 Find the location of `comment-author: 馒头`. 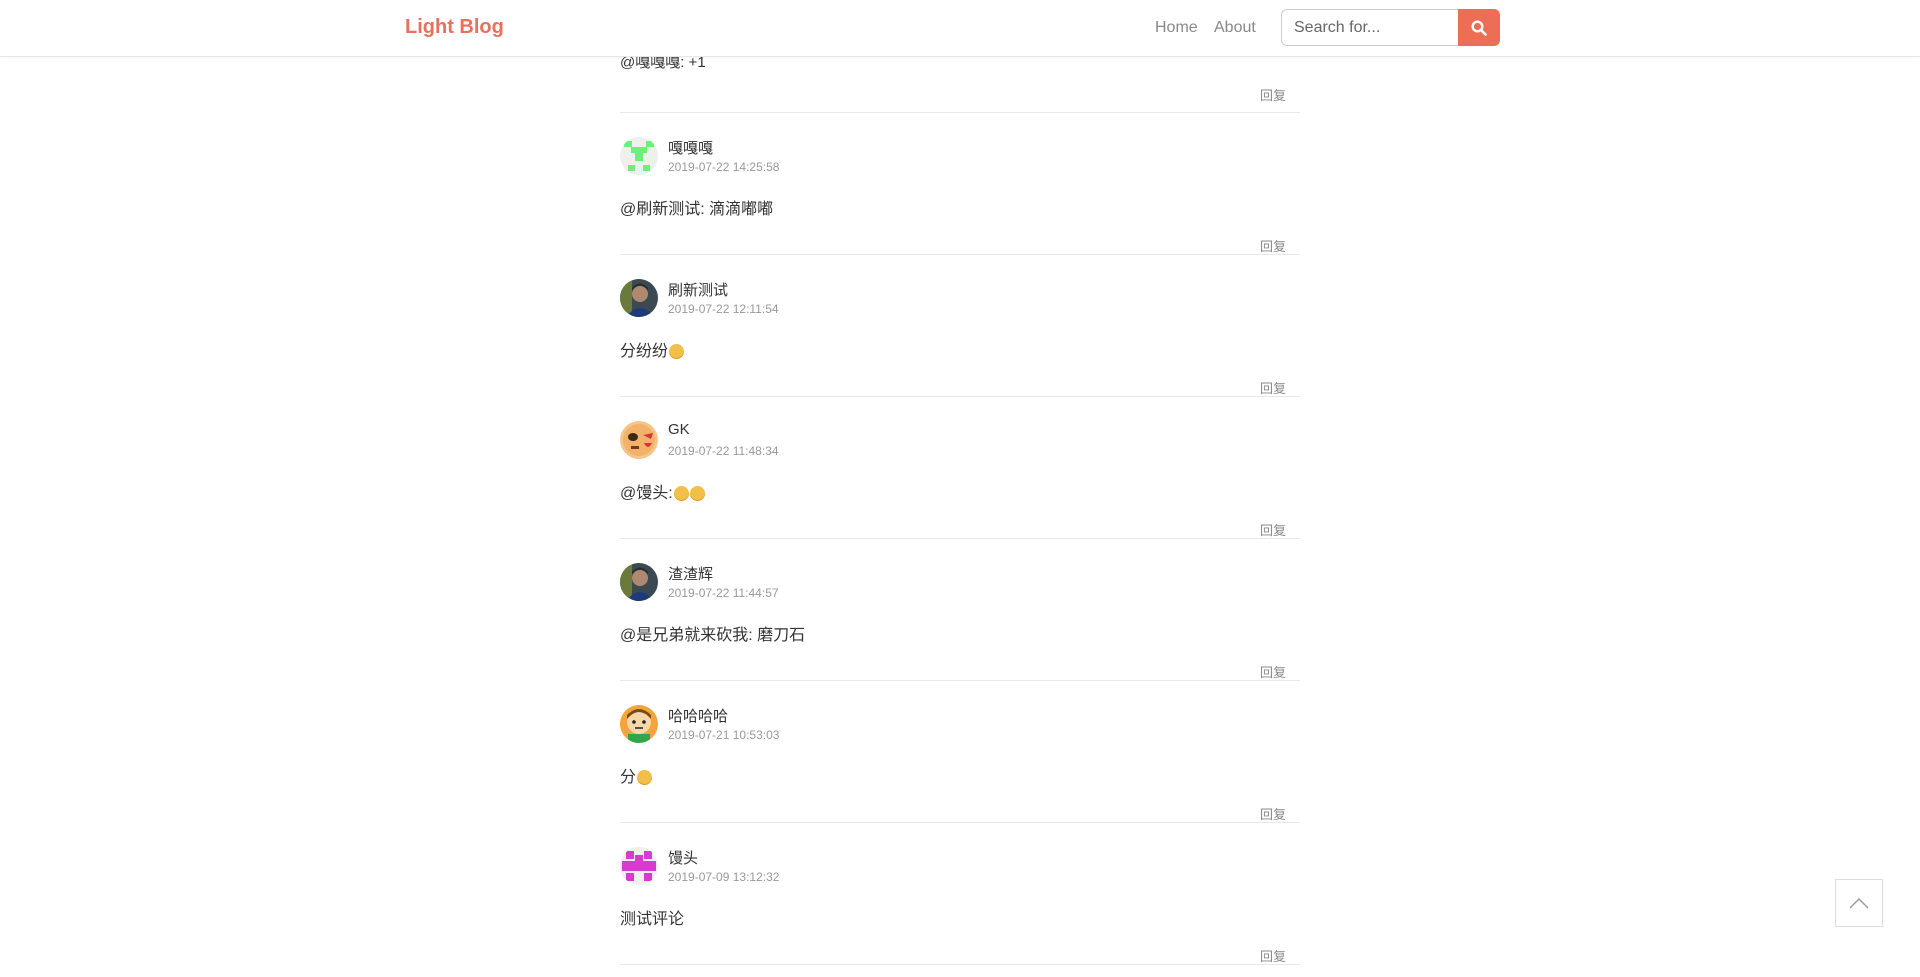

comment-author: 馒头 is located at coordinates (683, 857).